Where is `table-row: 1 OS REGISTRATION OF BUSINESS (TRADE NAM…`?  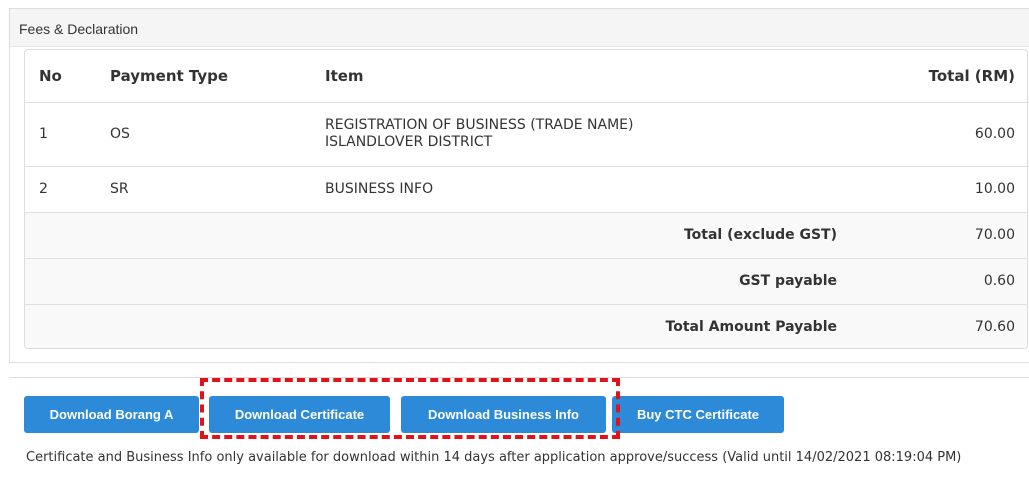
table-row: 1 OS REGISTRATION OF BUSINESS (TRADE NAM… is located at coordinates (526, 133).